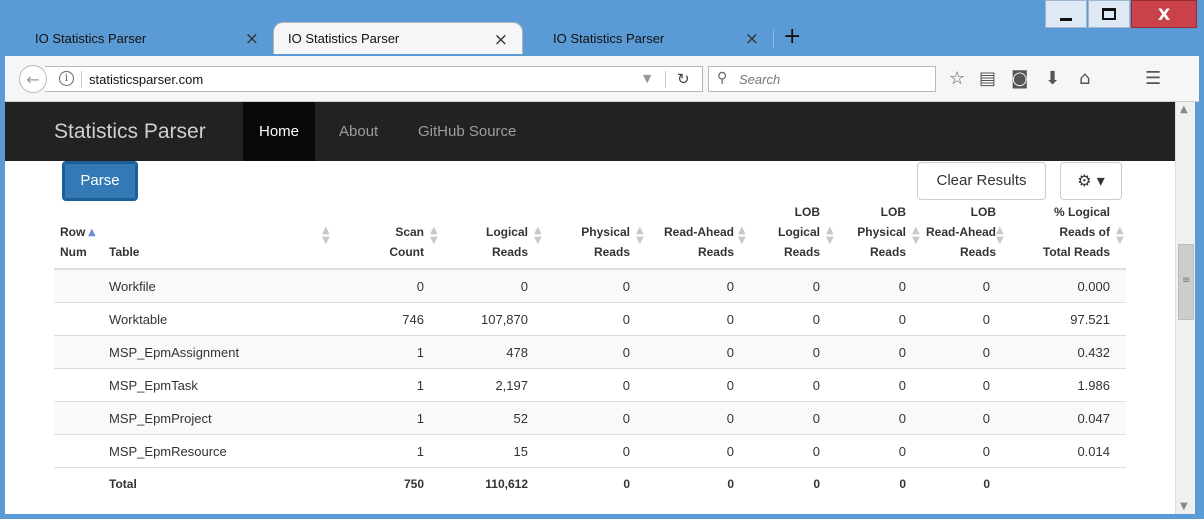 This screenshot has width=1204, height=519. Describe the element at coordinates (692, 242) in the screenshot. I see `header-read-ahead-reads: Read-Ahead Reads` at that location.